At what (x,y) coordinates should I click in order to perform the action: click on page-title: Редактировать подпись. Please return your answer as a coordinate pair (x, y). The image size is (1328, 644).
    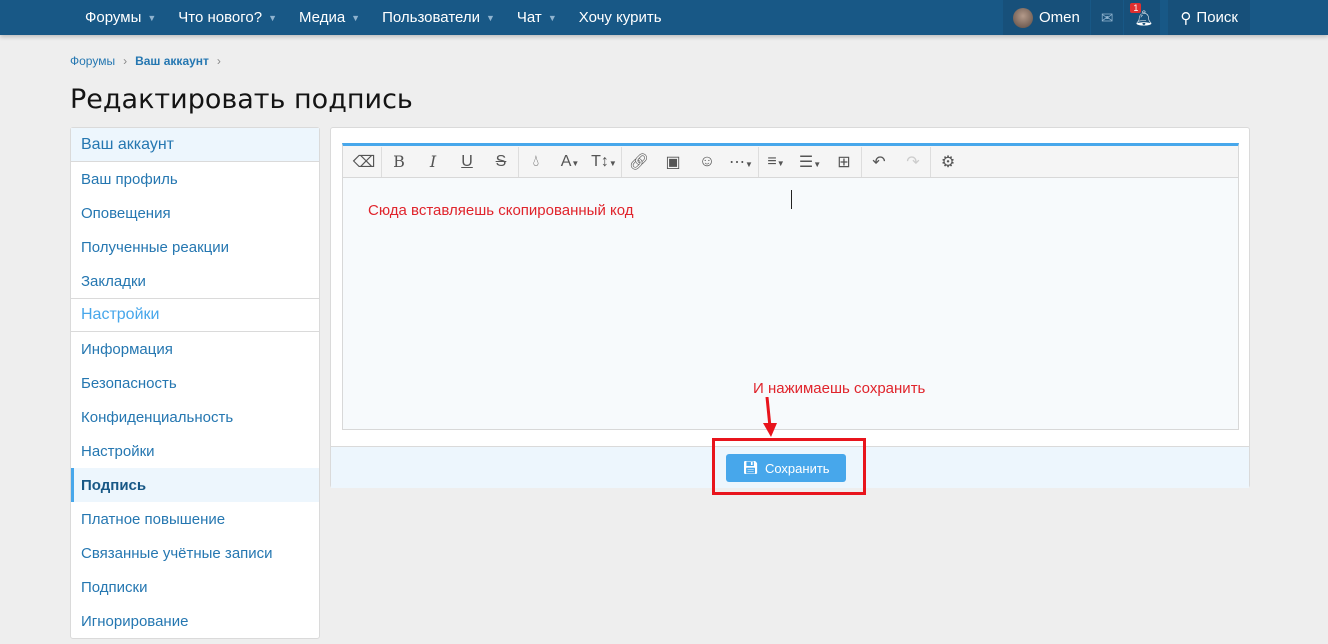
    Looking at the image, I should click on (241, 99).